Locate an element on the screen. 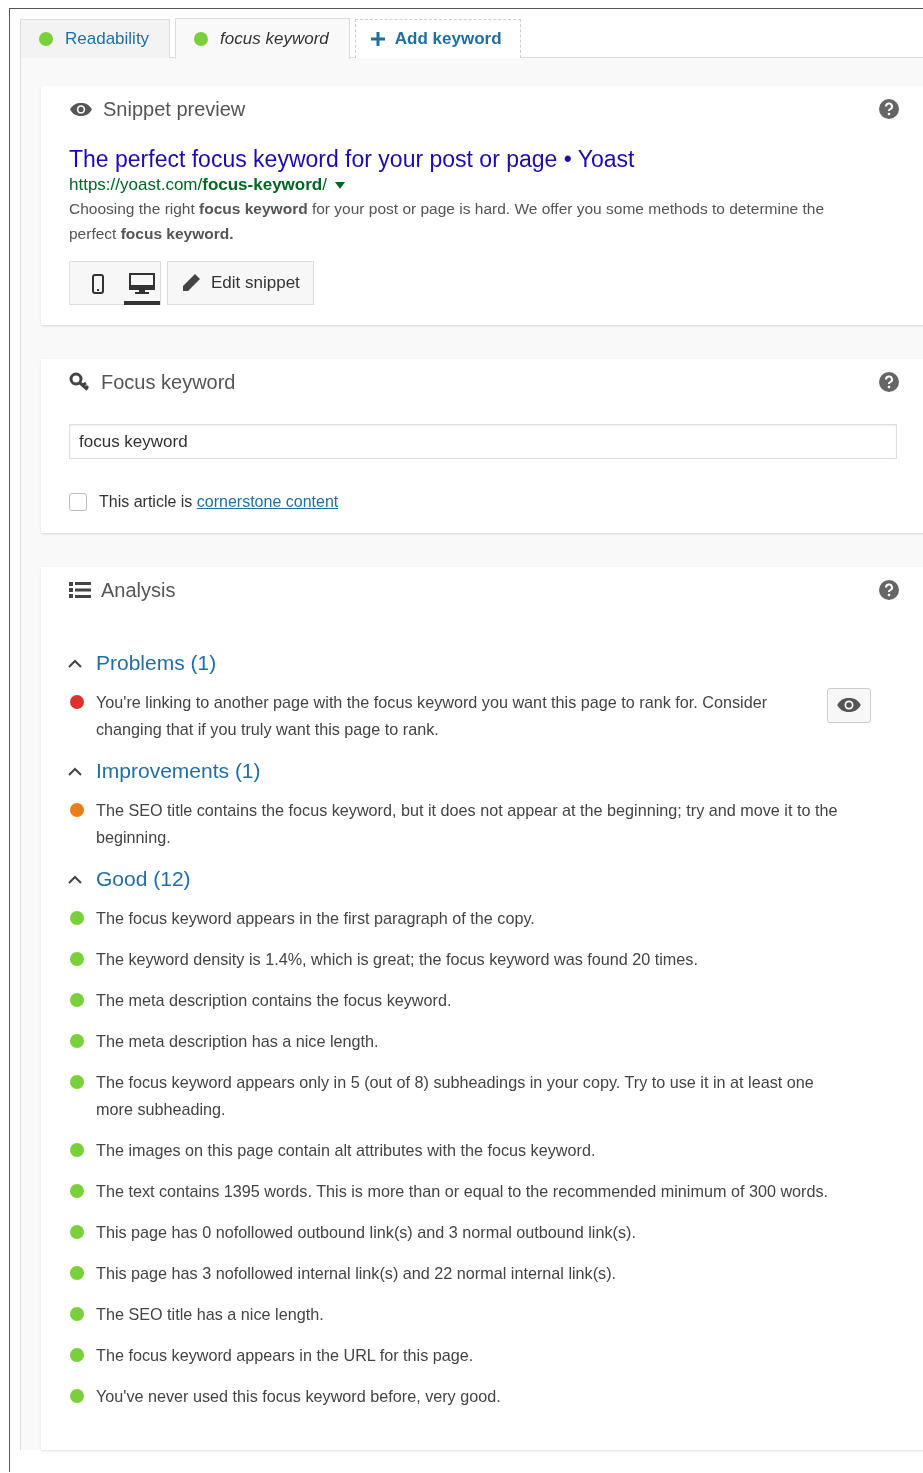  caret-icon is located at coordinates (339, 185).